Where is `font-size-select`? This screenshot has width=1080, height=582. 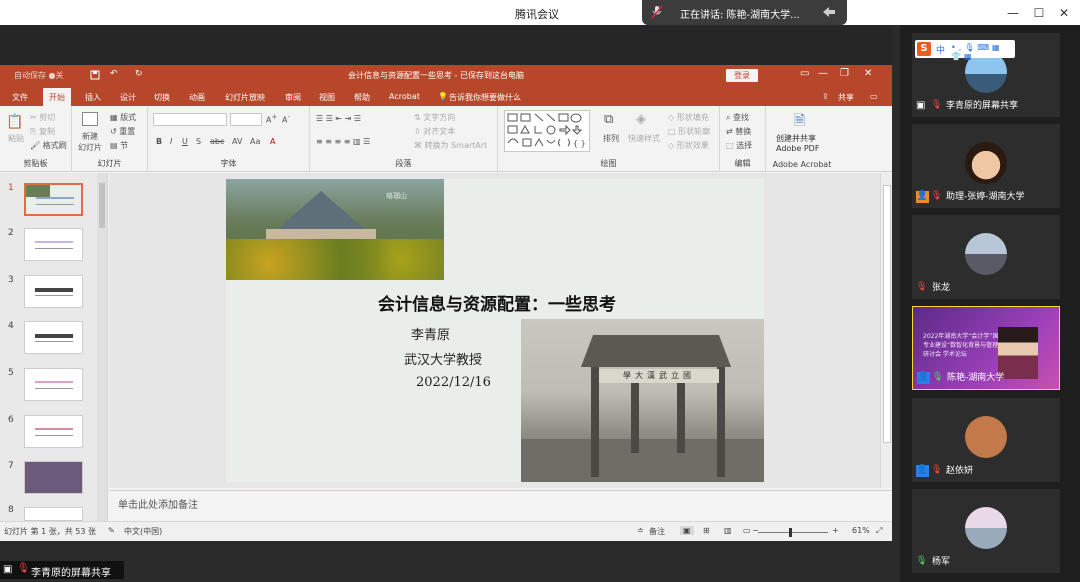
font-size-select is located at coordinates (246, 119).